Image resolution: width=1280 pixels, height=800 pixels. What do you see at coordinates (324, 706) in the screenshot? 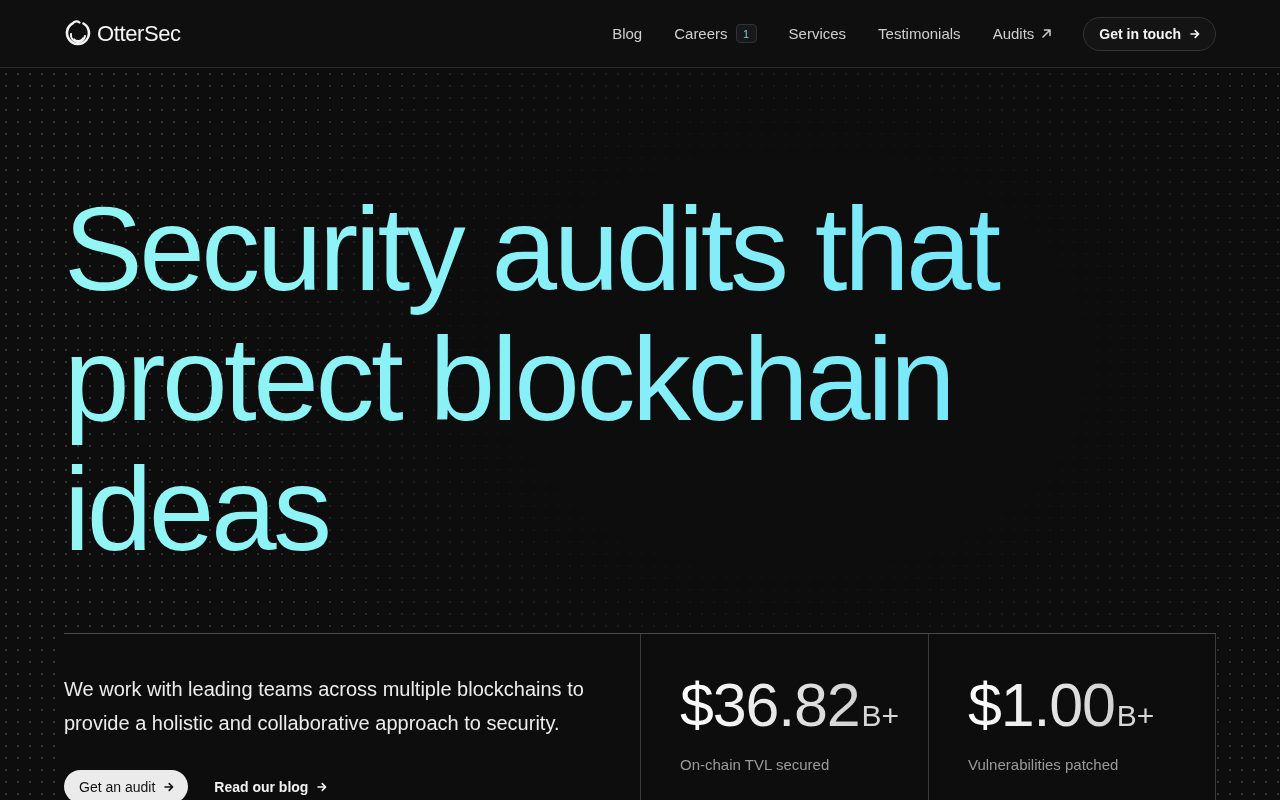
I see `intro-text: We work with leading teams across multiple blockchains to provide a holistic and collaborative approach to security.` at bounding box center [324, 706].